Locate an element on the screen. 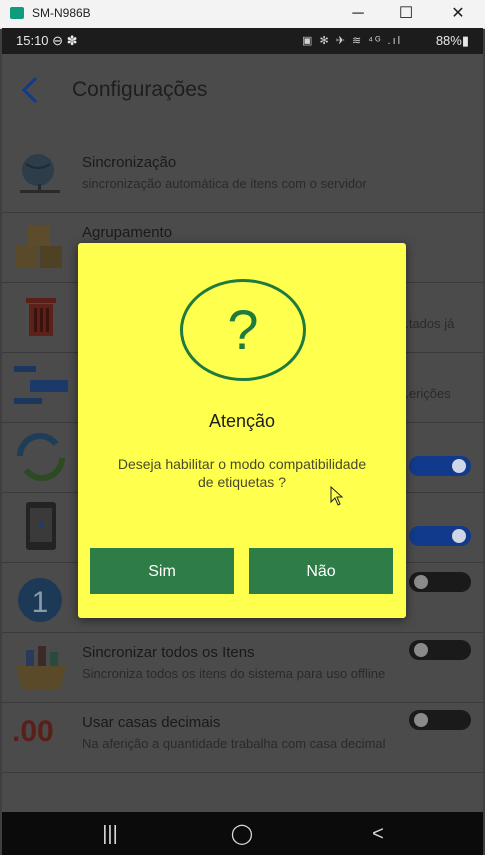  tag-list-icon is located at coordinates (41, 385).